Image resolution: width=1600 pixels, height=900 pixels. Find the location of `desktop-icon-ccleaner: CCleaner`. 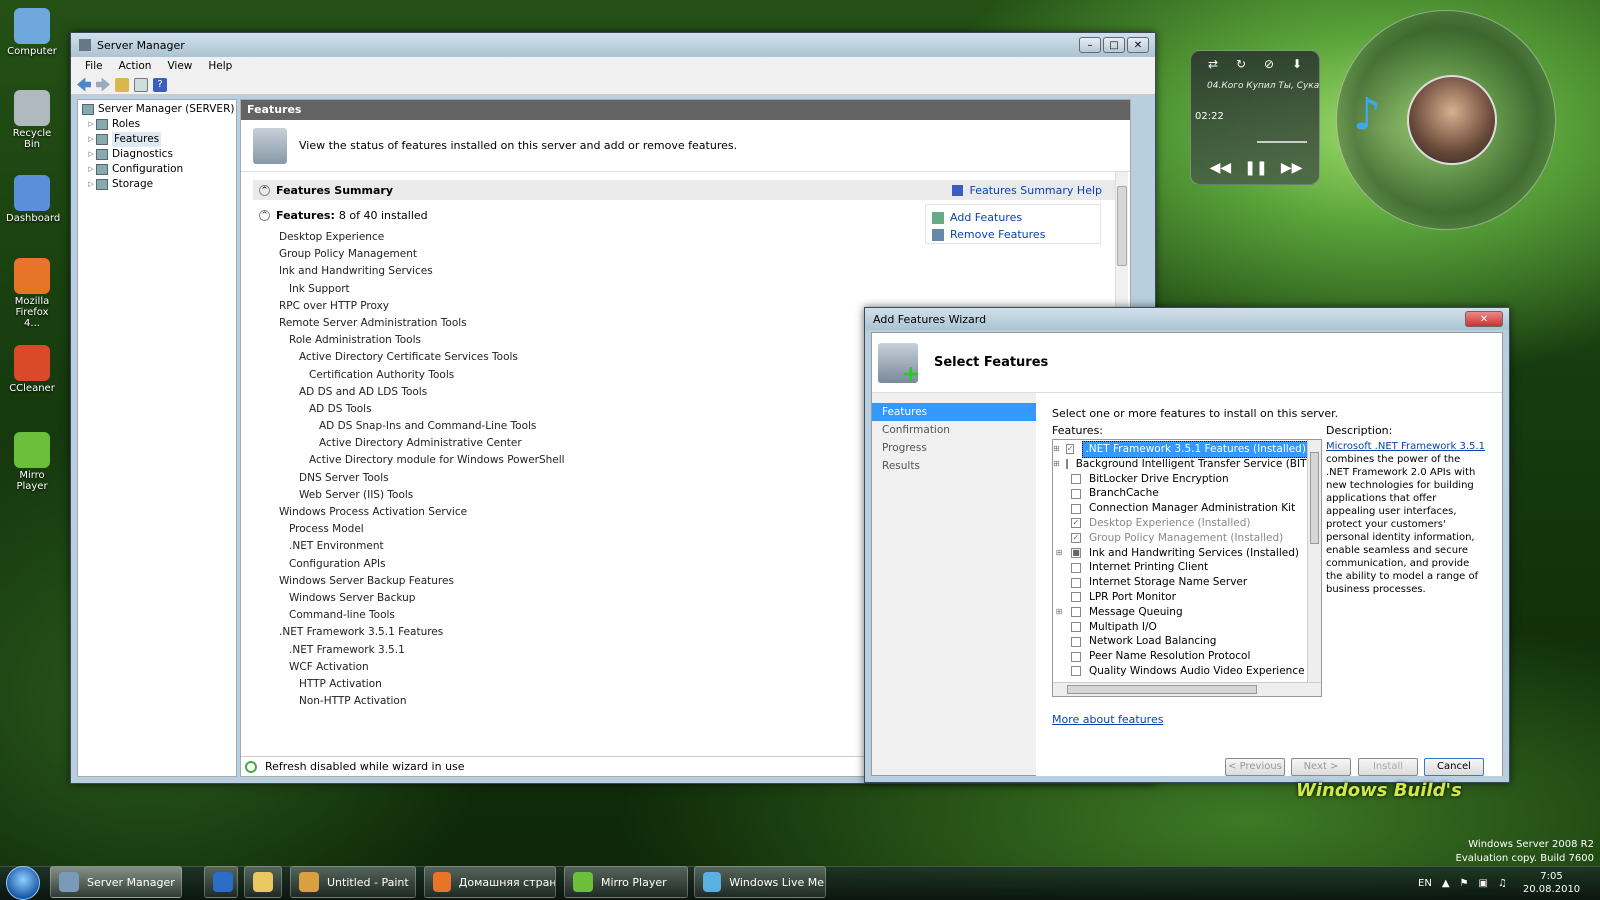

desktop-icon-ccleaner: CCleaner is located at coordinates (32, 369).